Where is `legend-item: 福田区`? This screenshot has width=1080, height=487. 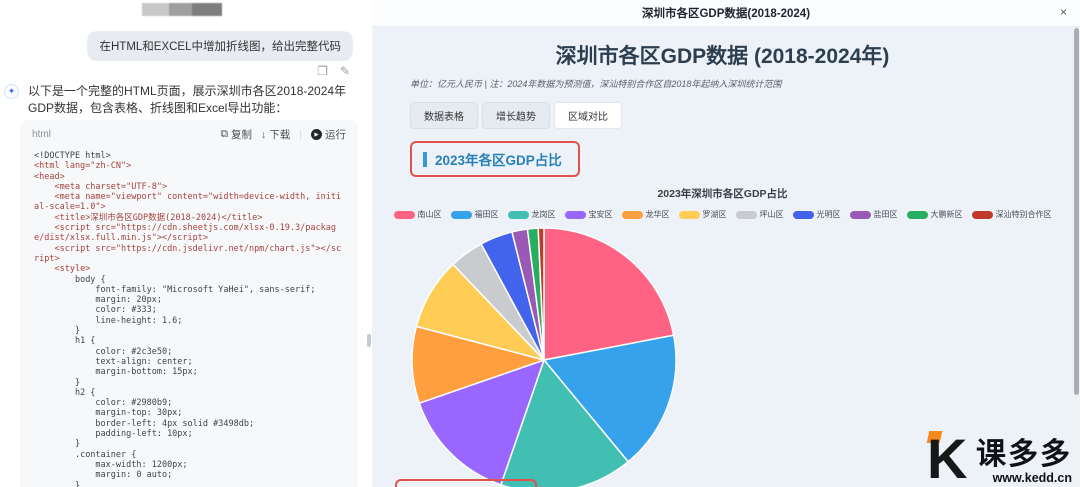 legend-item: 福田区 is located at coordinates (474, 214).